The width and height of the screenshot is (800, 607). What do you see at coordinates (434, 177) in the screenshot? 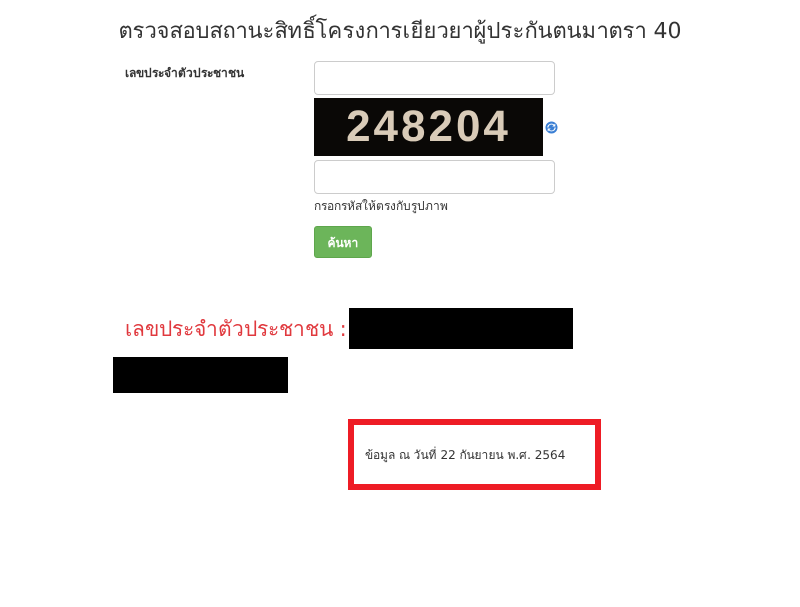
I see `captcha-input-field` at bounding box center [434, 177].